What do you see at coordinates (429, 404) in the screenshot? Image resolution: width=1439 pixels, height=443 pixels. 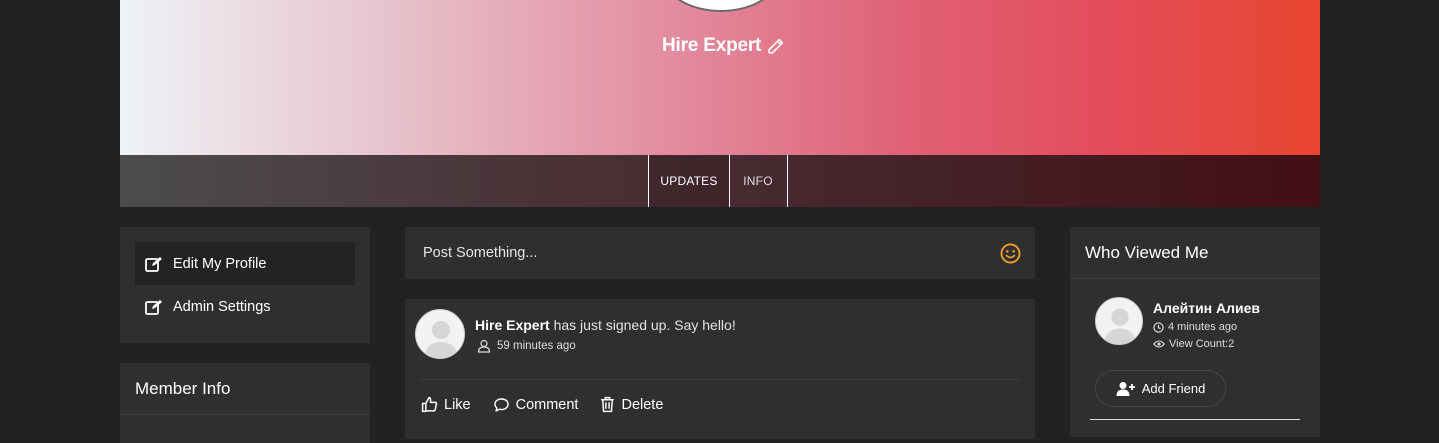 I see `thumbs-up-icon` at bounding box center [429, 404].